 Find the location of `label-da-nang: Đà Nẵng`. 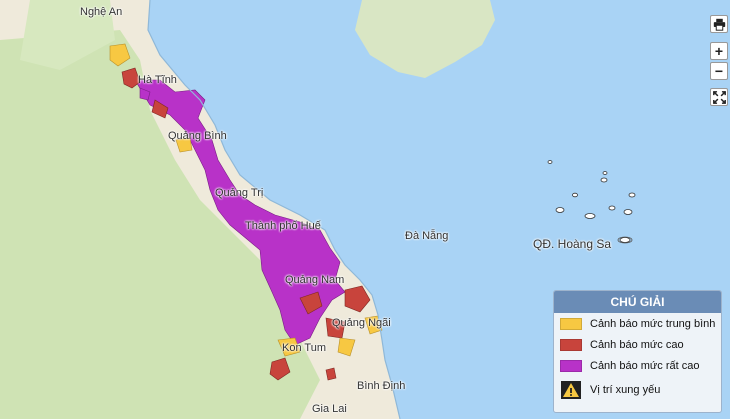

label-da-nang: Đà Nẵng is located at coordinates (427, 236).